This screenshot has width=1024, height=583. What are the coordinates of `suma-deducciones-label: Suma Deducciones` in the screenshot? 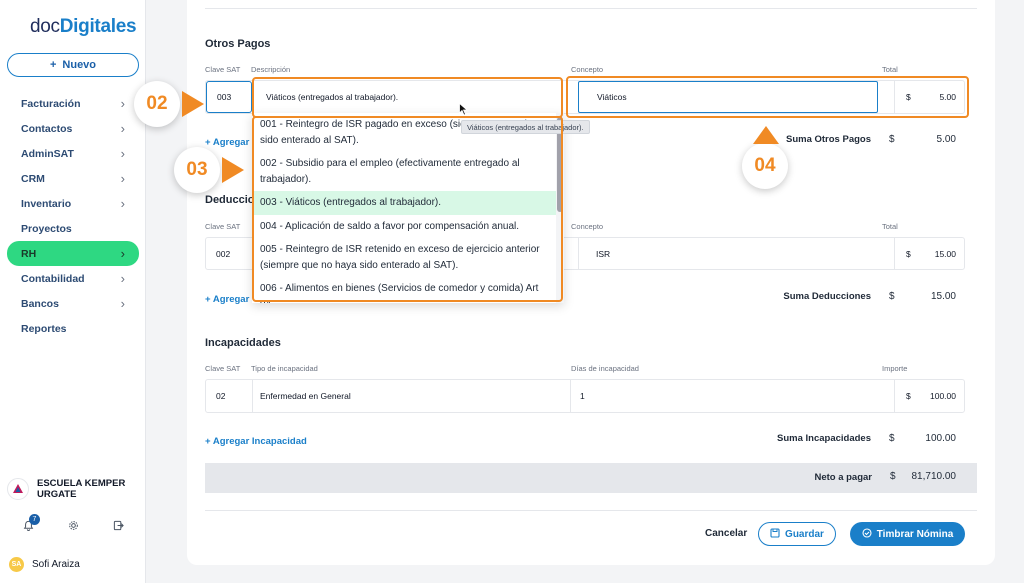 It's located at (827, 296).